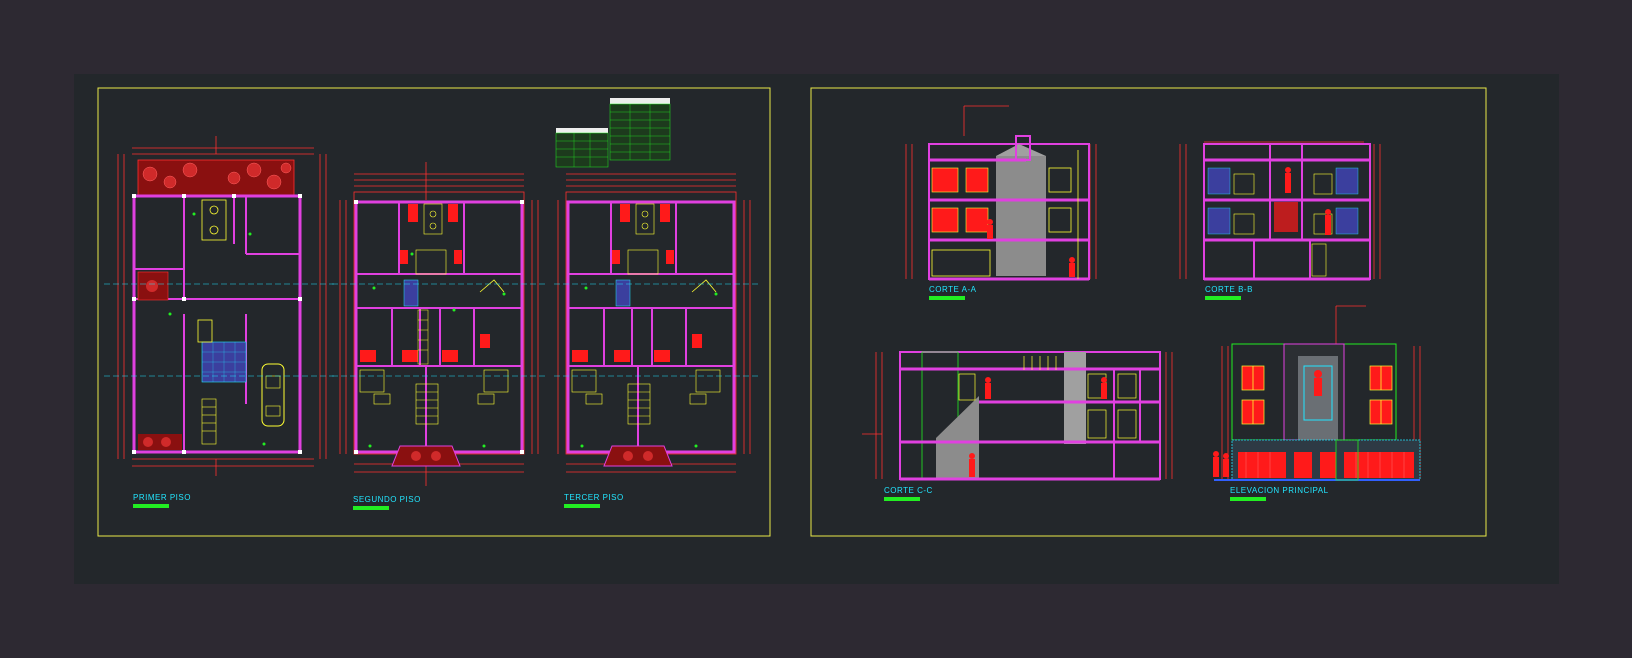  I want to click on schedule-tables, so click(613, 133).